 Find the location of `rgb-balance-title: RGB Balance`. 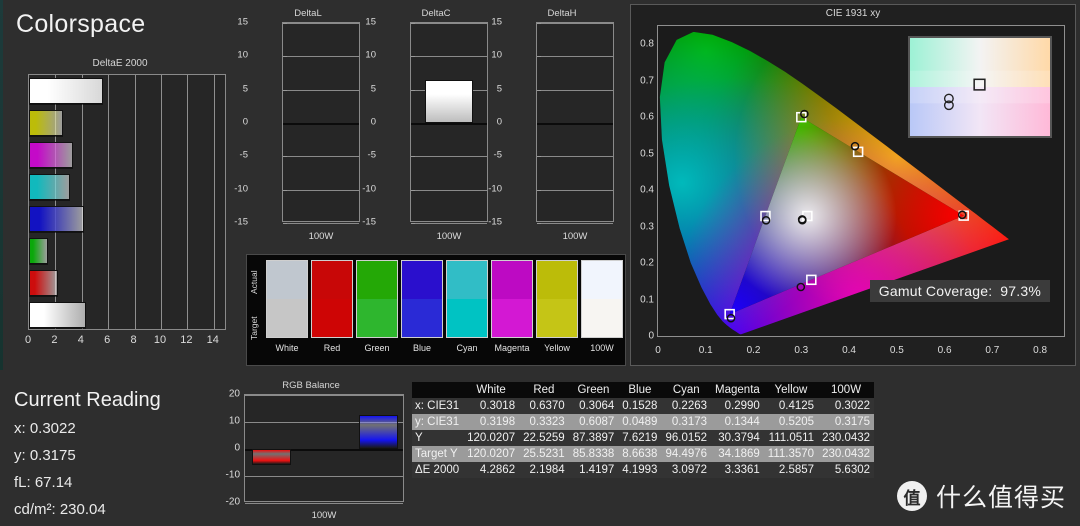

rgb-balance-title: RGB Balance is located at coordinates (311, 385).